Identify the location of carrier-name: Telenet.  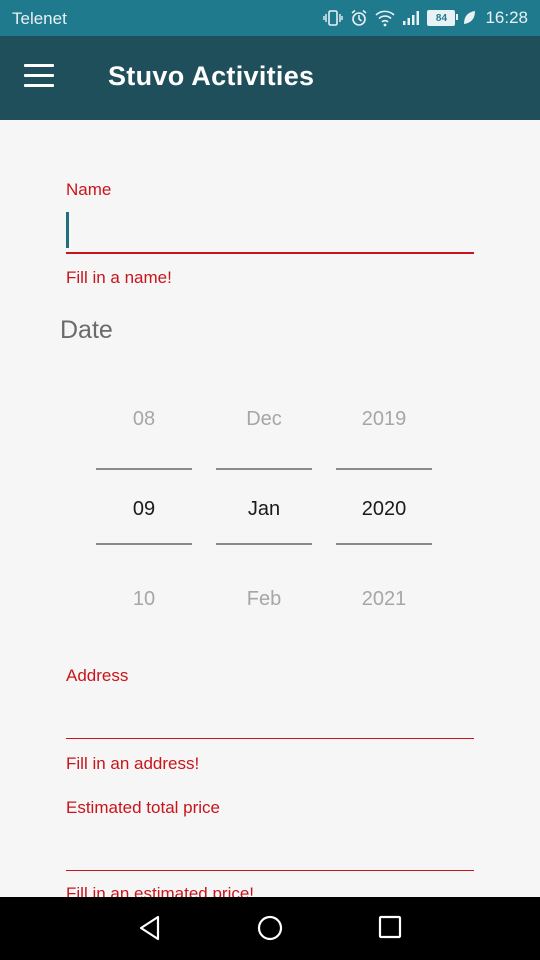
(39, 18).